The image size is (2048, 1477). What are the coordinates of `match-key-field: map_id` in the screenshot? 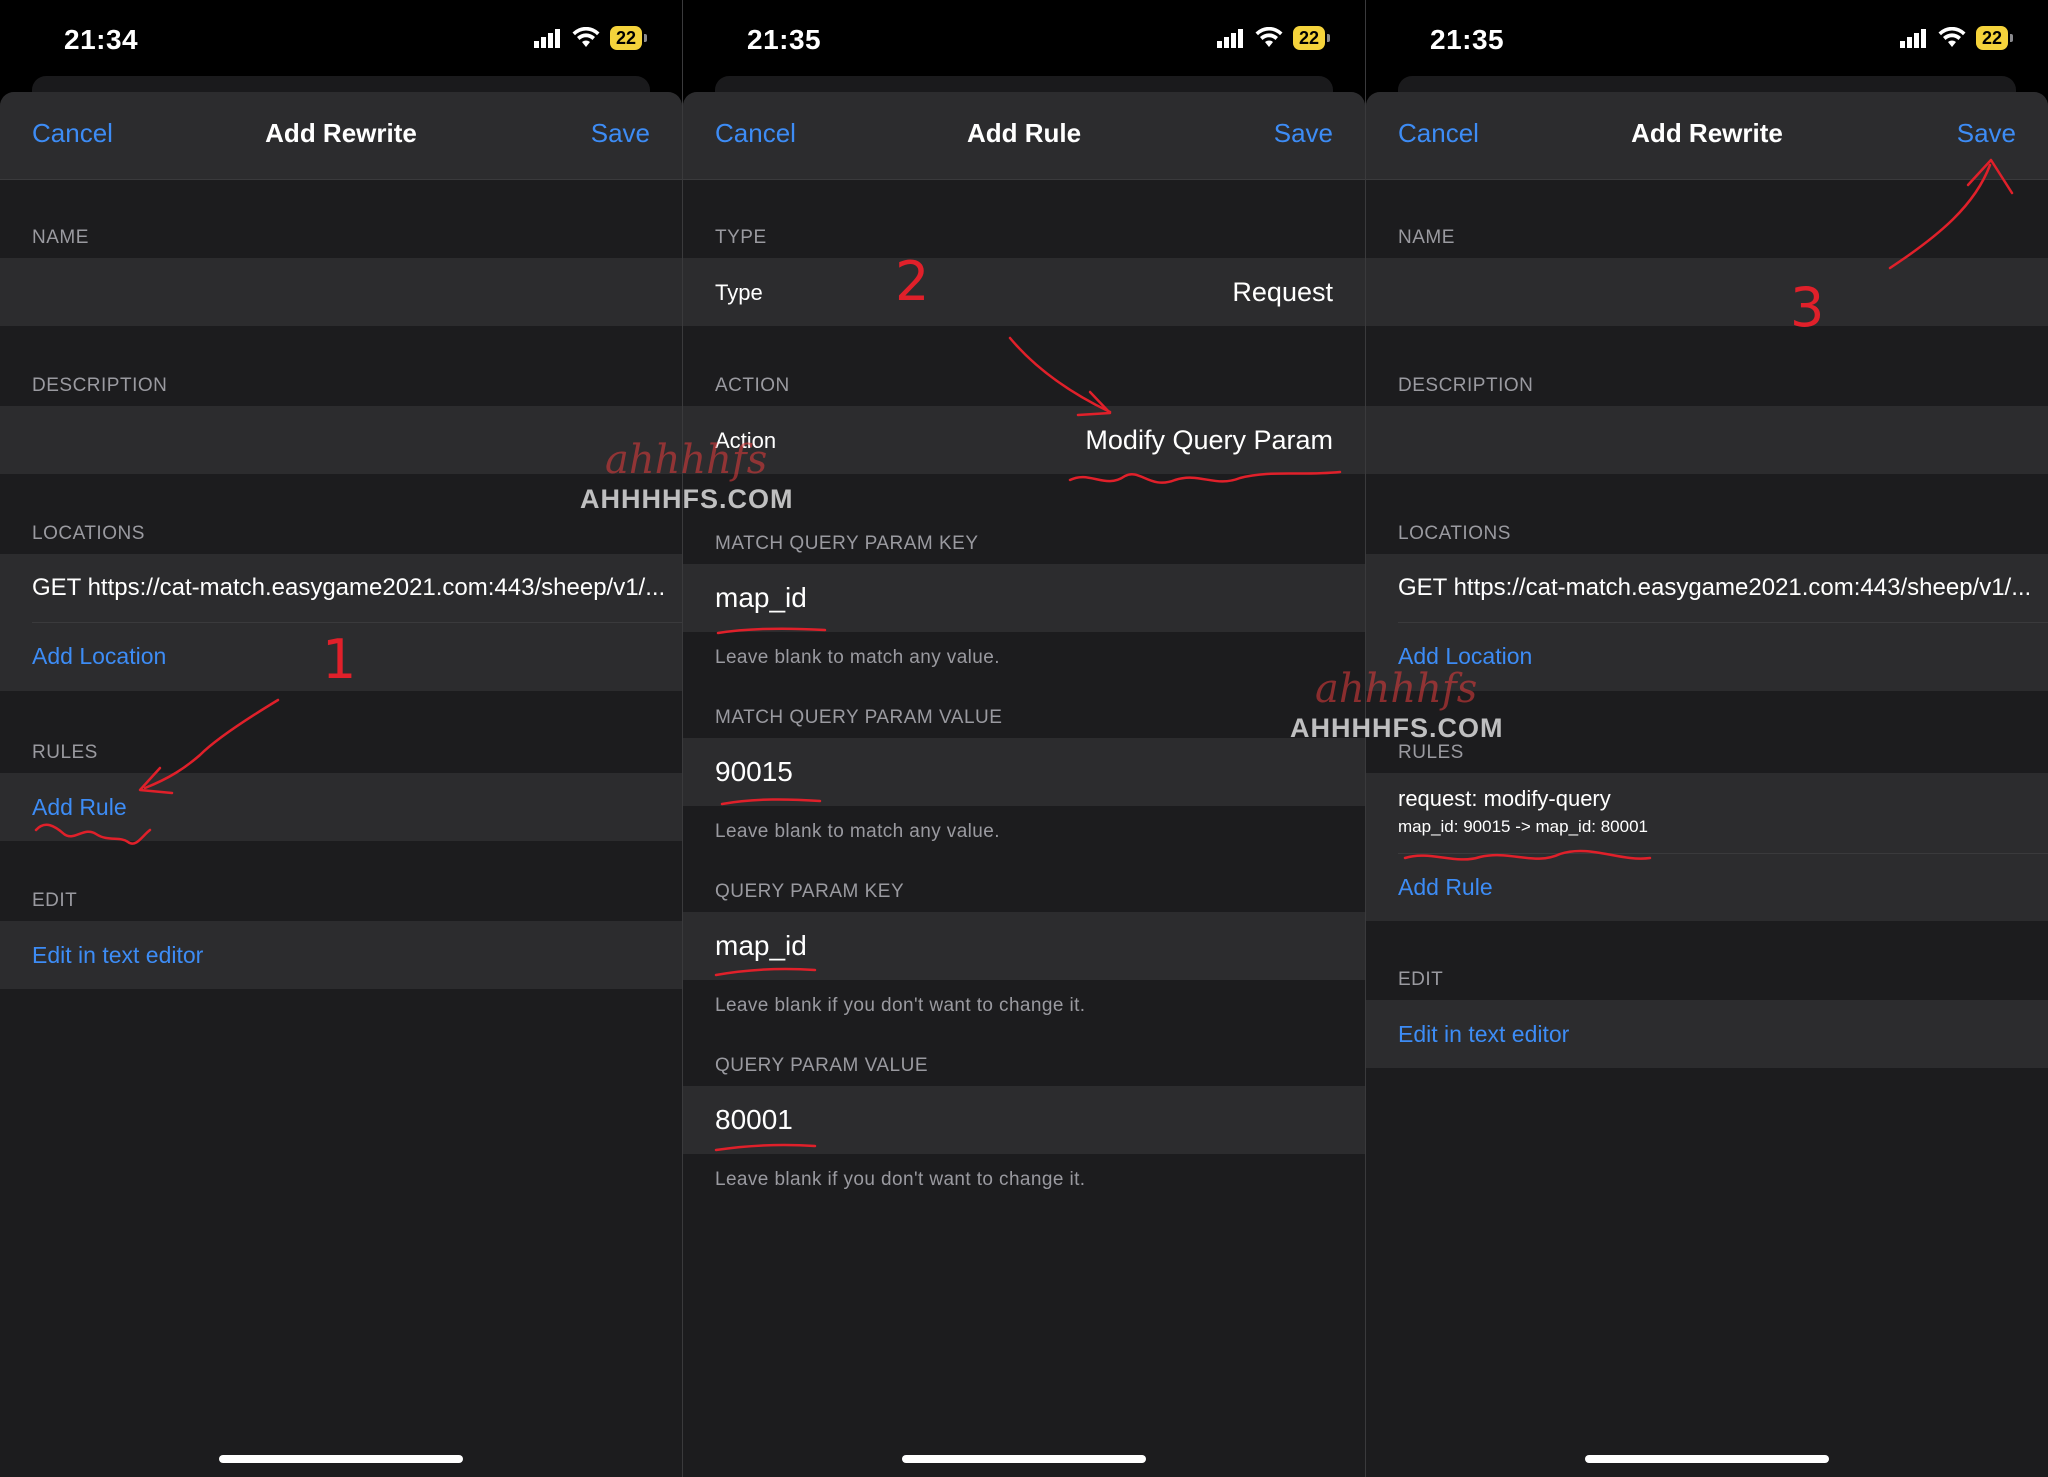 It's located at (1024, 598).